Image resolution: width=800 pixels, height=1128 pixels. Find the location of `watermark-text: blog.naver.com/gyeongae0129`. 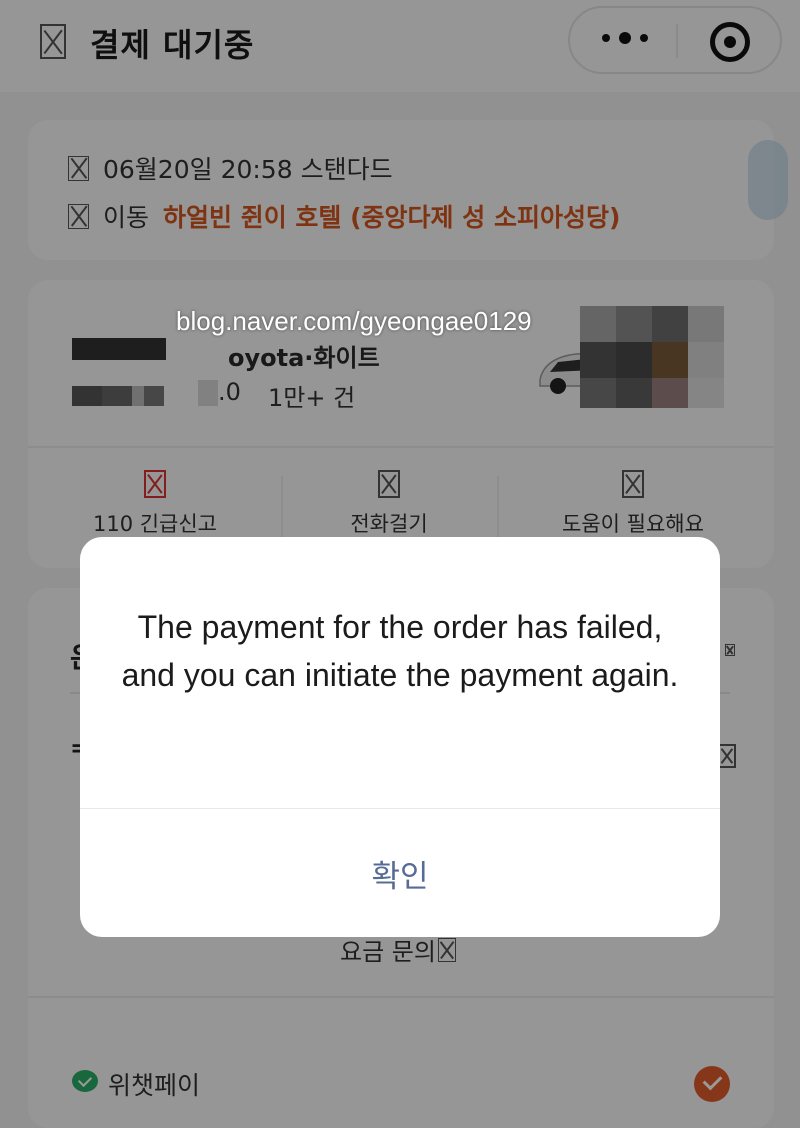

watermark-text: blog.naver.com/gyeongae0129 is located at coordinates (354, 321).